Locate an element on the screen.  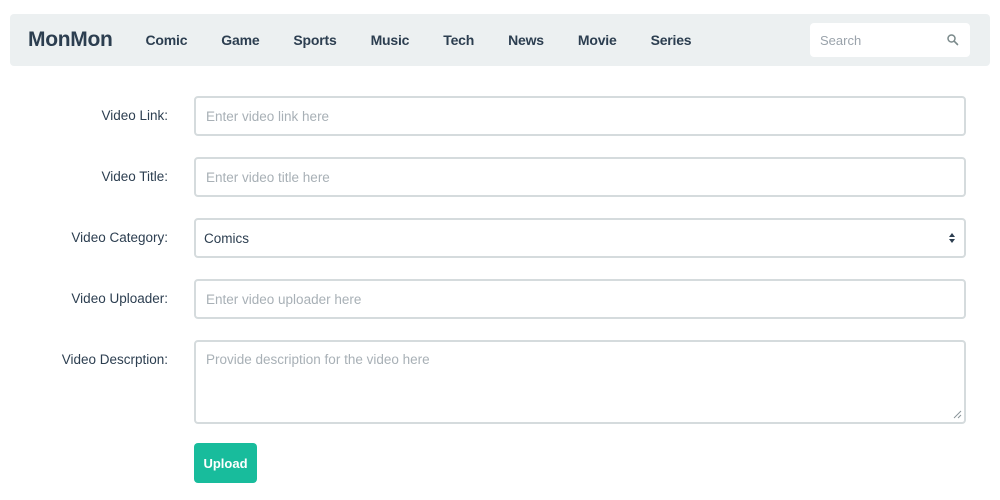
video-title-label: Video Title: is located at coordinates (134, 176).